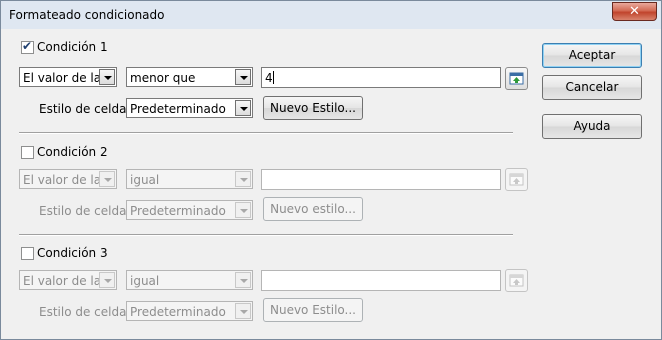  What do you see at coordinates (145, 281) in the screenshot?
I see `condition-3-operator-value: igual` at bounding box center [145, 281].